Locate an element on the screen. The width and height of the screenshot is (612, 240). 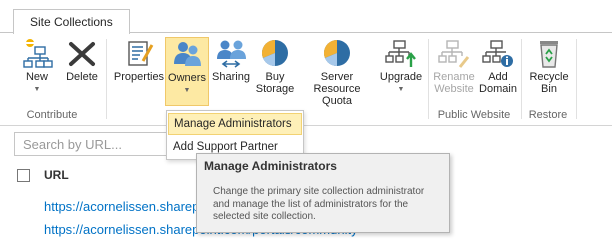
properties-icon is located at coordinates (141, 53).